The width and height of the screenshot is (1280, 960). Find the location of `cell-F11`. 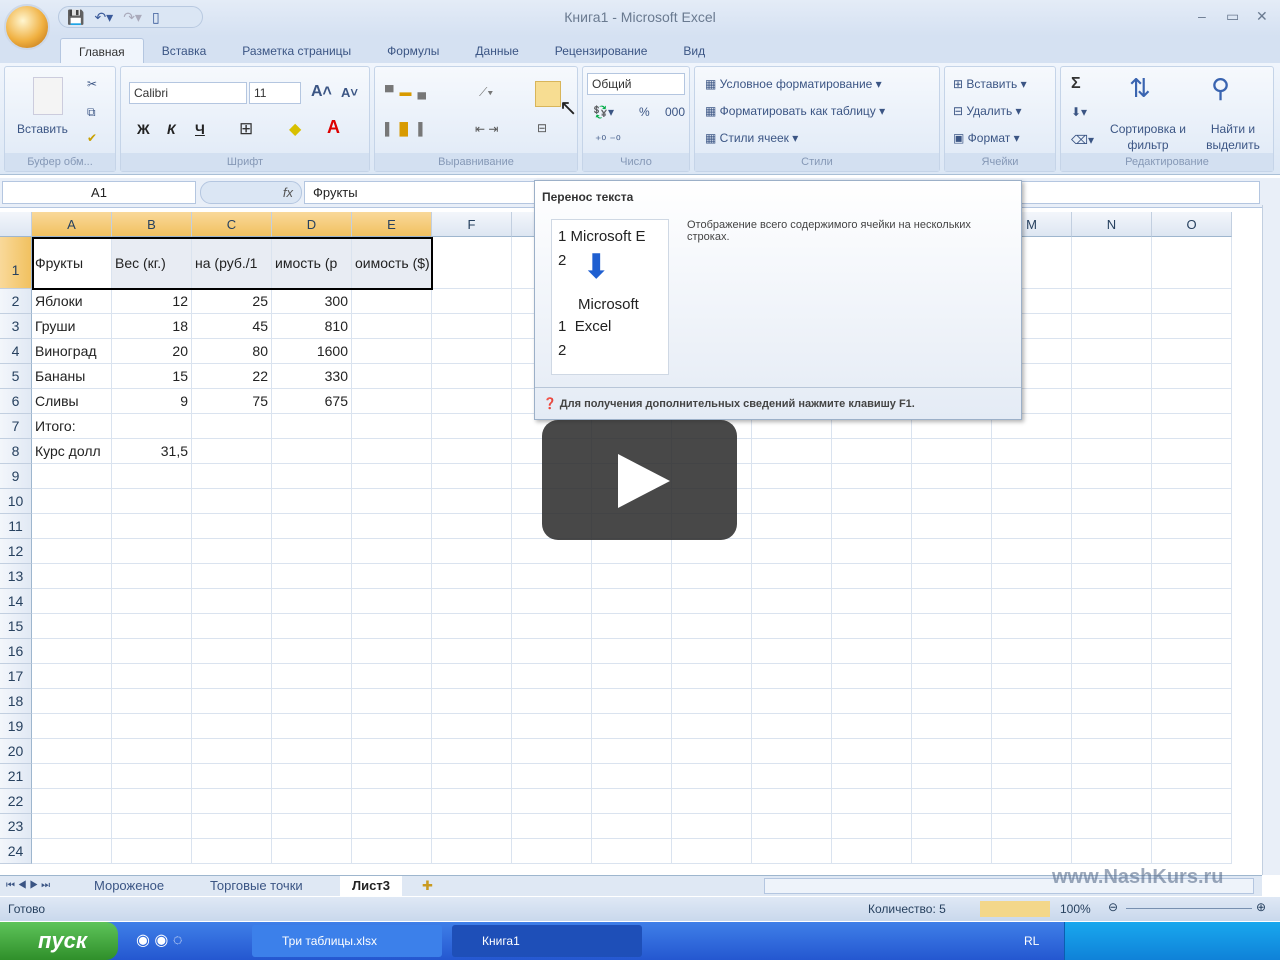

cell-F11 is located at coordinates (472, 526).